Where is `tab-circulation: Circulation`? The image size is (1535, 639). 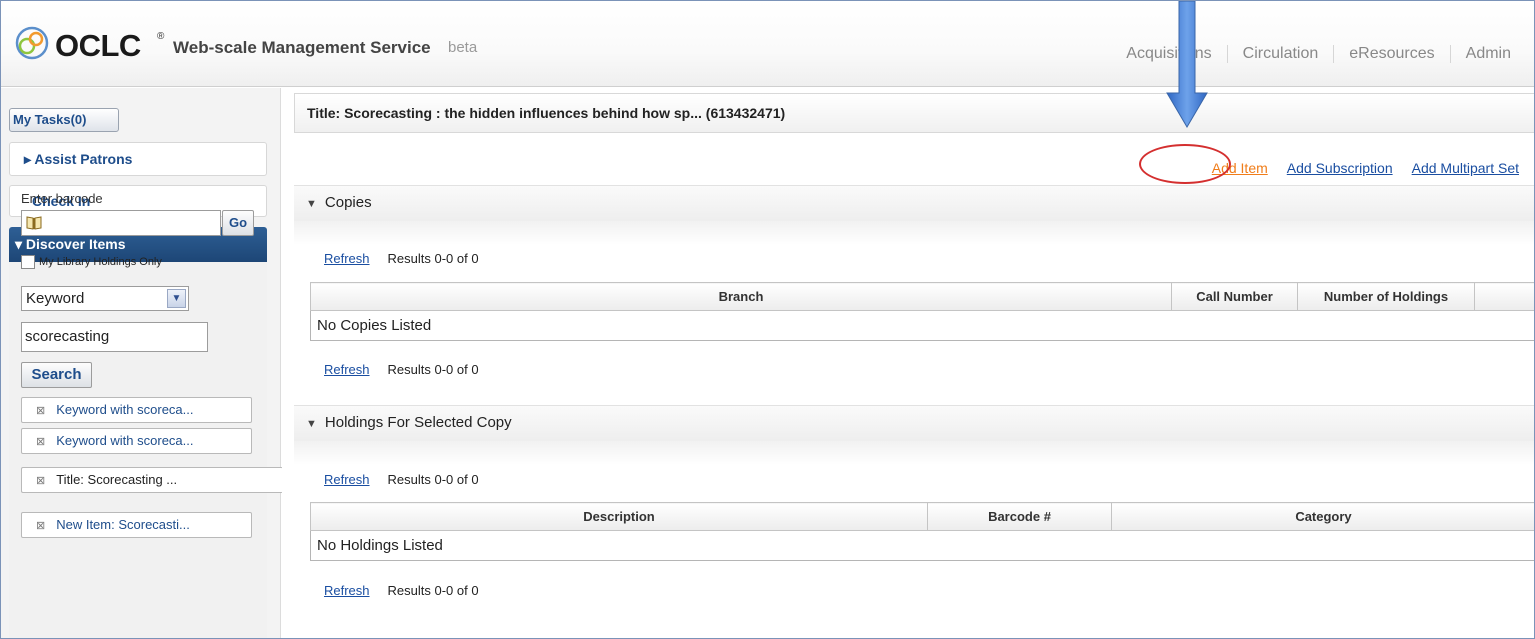
tab-circulation: Circulation is located at coordinates (1280, 54).